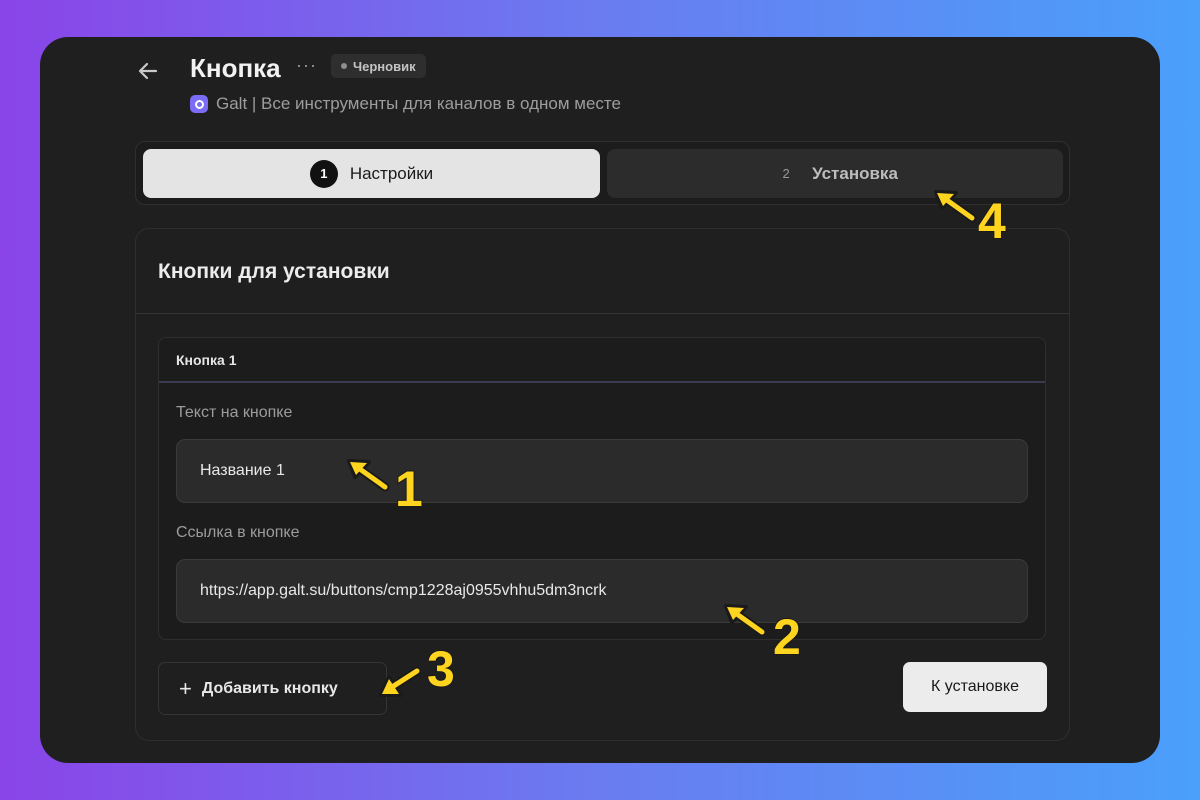 Image resolution: width=1200 pixels, height=800 pixels. What do you see at coordinates (185, 688) in the screenshot?
I see `plus-icon: +` at bounding box center [185, 688].